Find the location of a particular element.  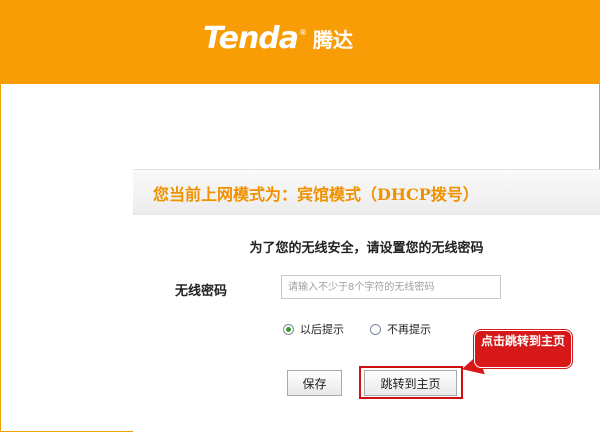

tenda-logo: Tenda ® 腾达 is located at coordinates (278, 38).